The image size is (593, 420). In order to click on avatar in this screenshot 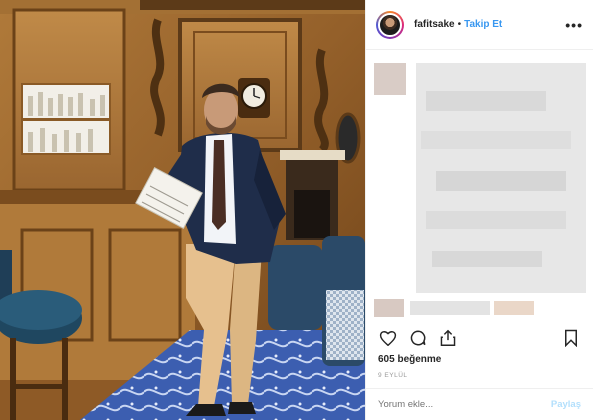, I will do `click(390, 24)`.